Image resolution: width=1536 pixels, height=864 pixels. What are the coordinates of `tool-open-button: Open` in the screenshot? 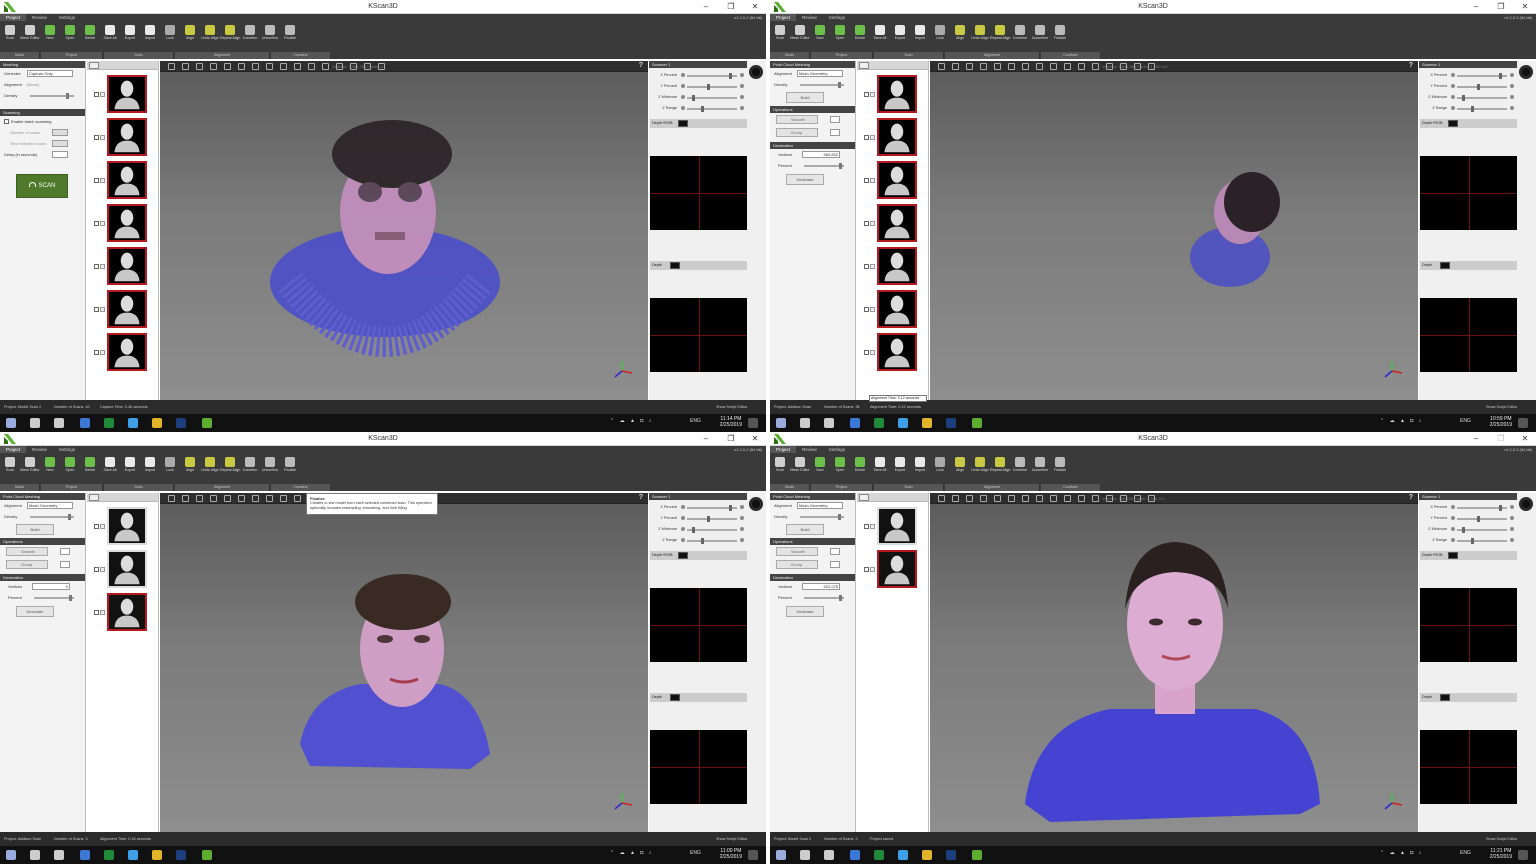 It's located at (840, 37).